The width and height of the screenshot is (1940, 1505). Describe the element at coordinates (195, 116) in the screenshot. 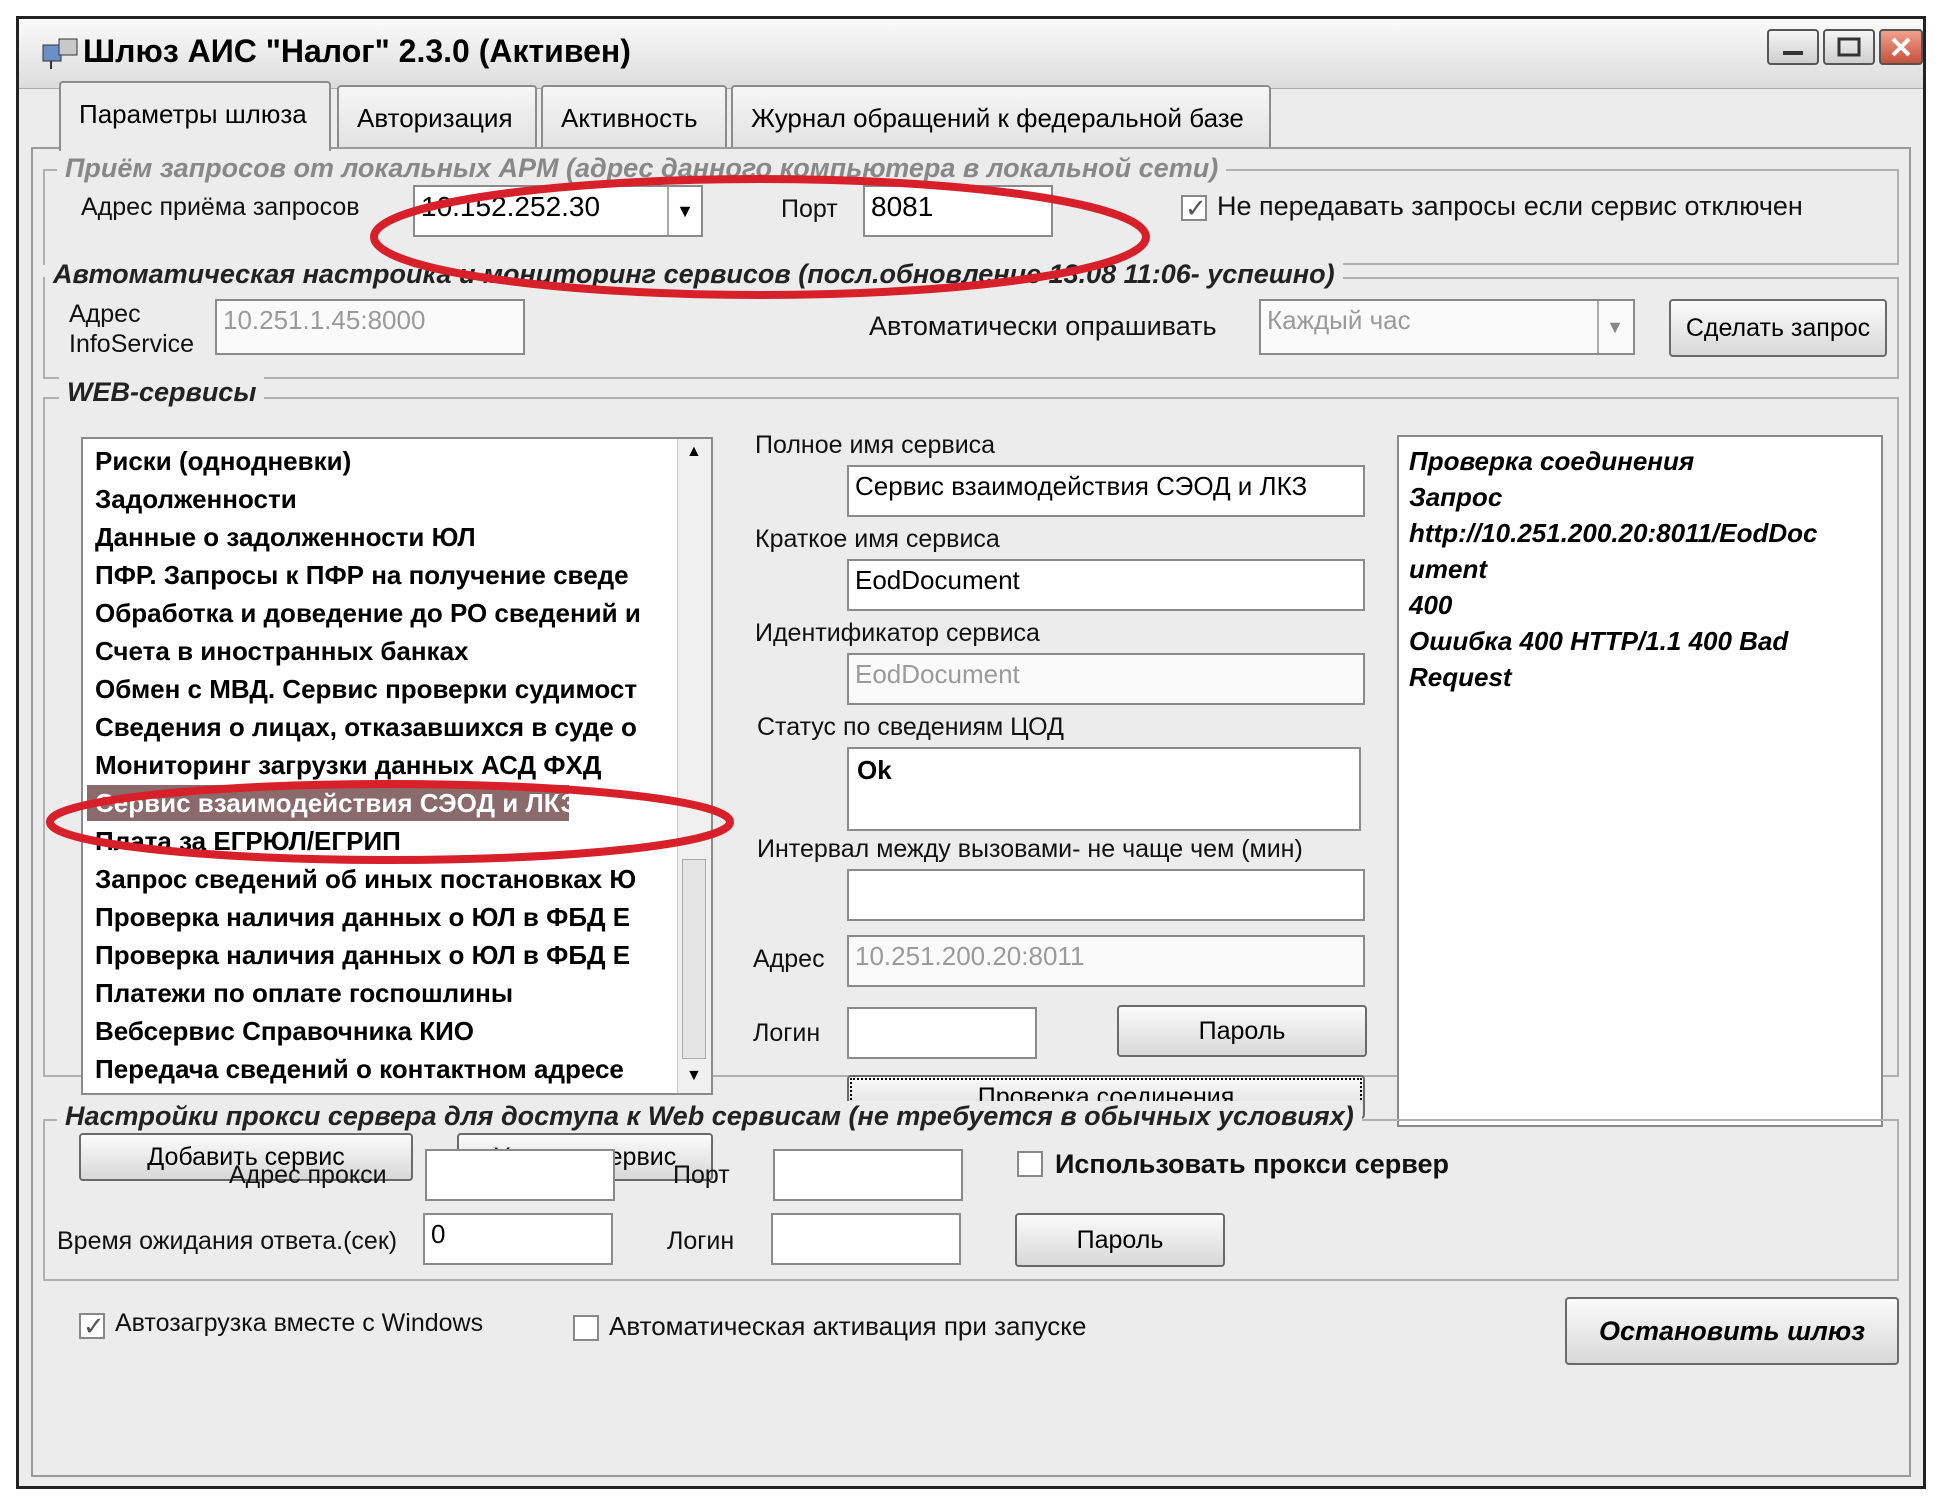

I see `tab-gateway-params: Параметры шлюза` at that location.